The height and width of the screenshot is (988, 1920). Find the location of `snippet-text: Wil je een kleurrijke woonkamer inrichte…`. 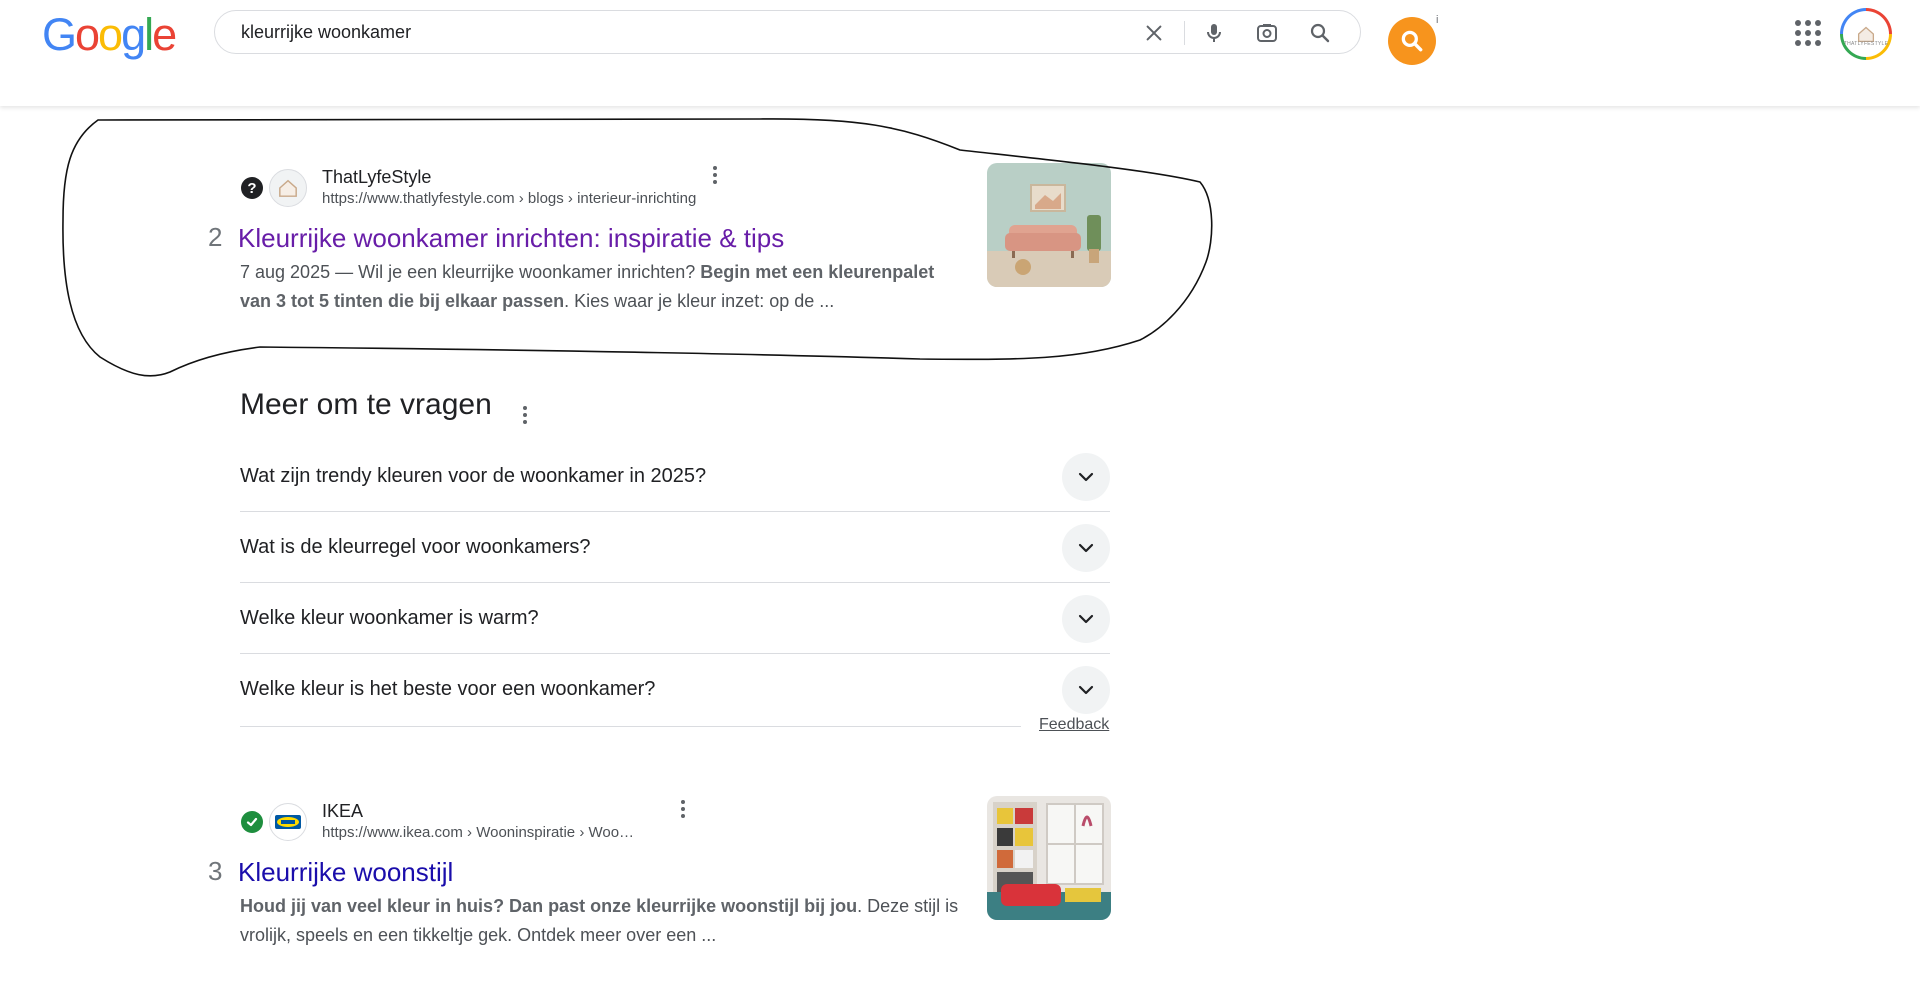

snippet-text: Wil je een kleurrijke woonkamer inrichte… is located at coordinates (529, 272).